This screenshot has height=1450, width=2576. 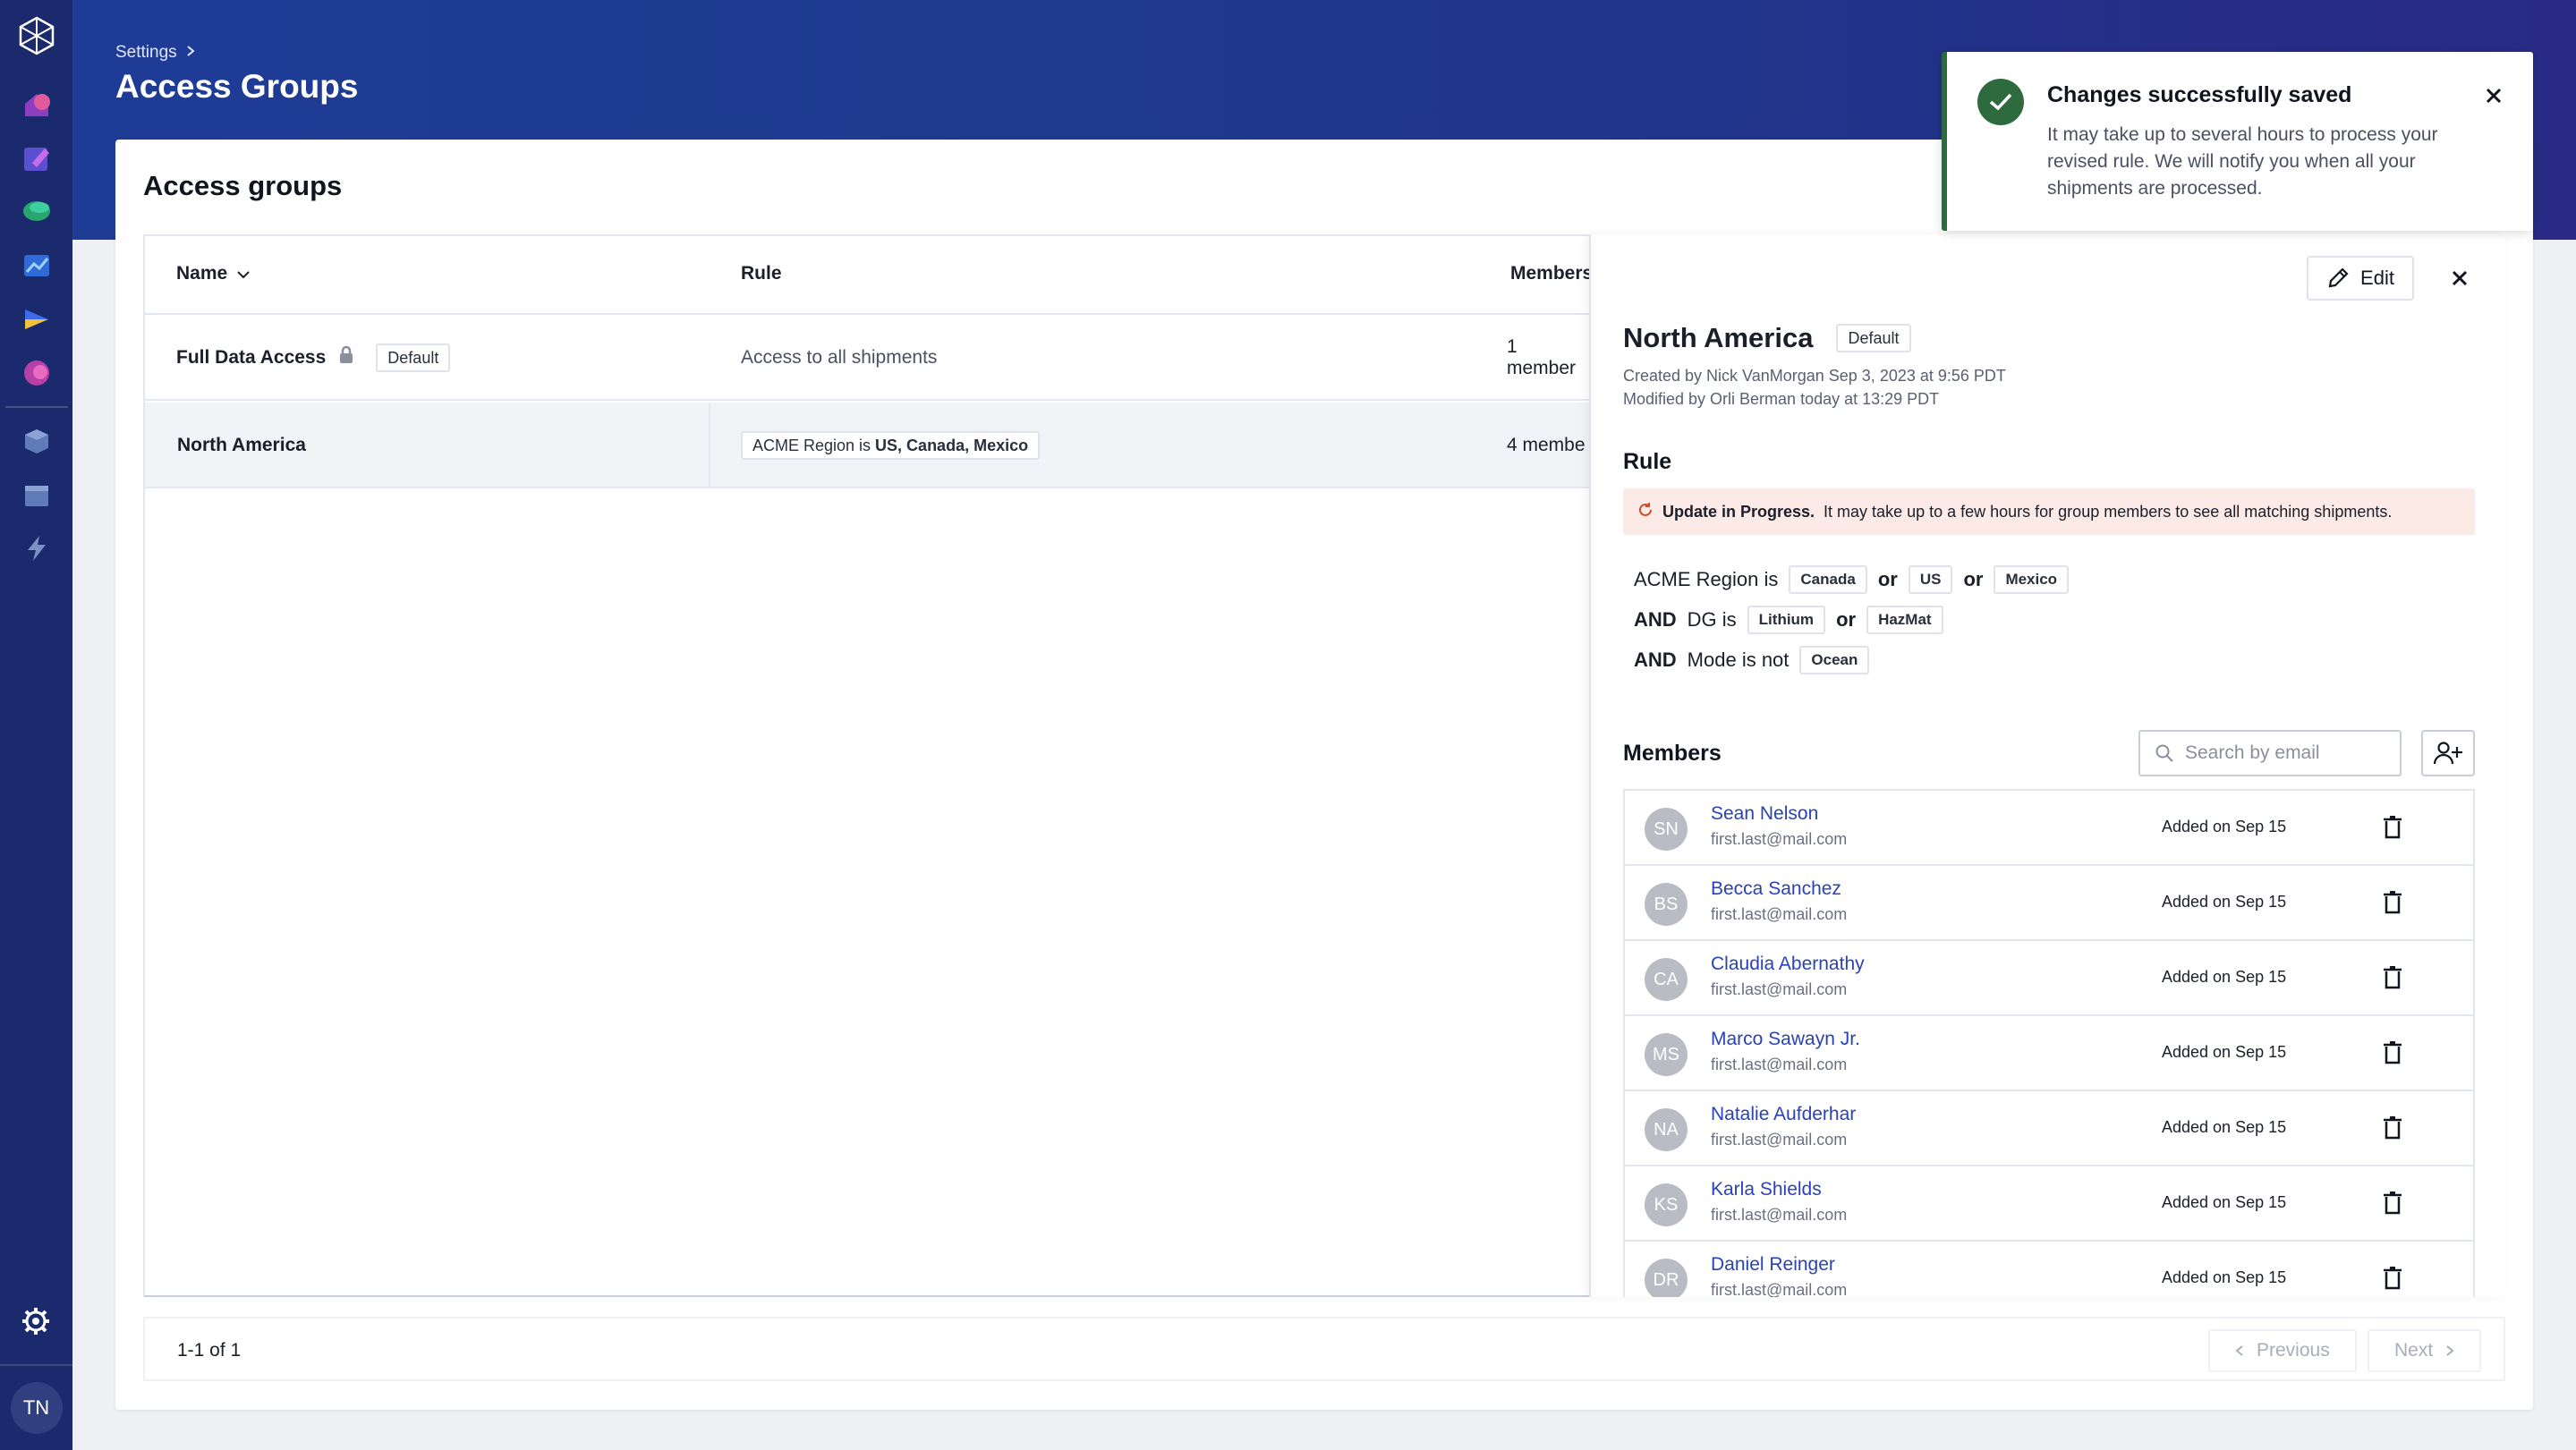 What do you see at coordinates (37, 105) in the screenshot?
I see `nav-home-icon` at bounding box center [37, 105].